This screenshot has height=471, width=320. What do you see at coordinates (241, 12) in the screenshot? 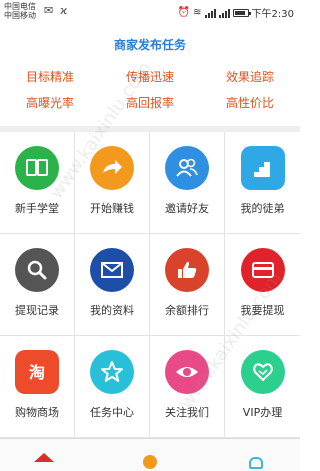
I see `battery-icon` at bounding box center [241, 12].